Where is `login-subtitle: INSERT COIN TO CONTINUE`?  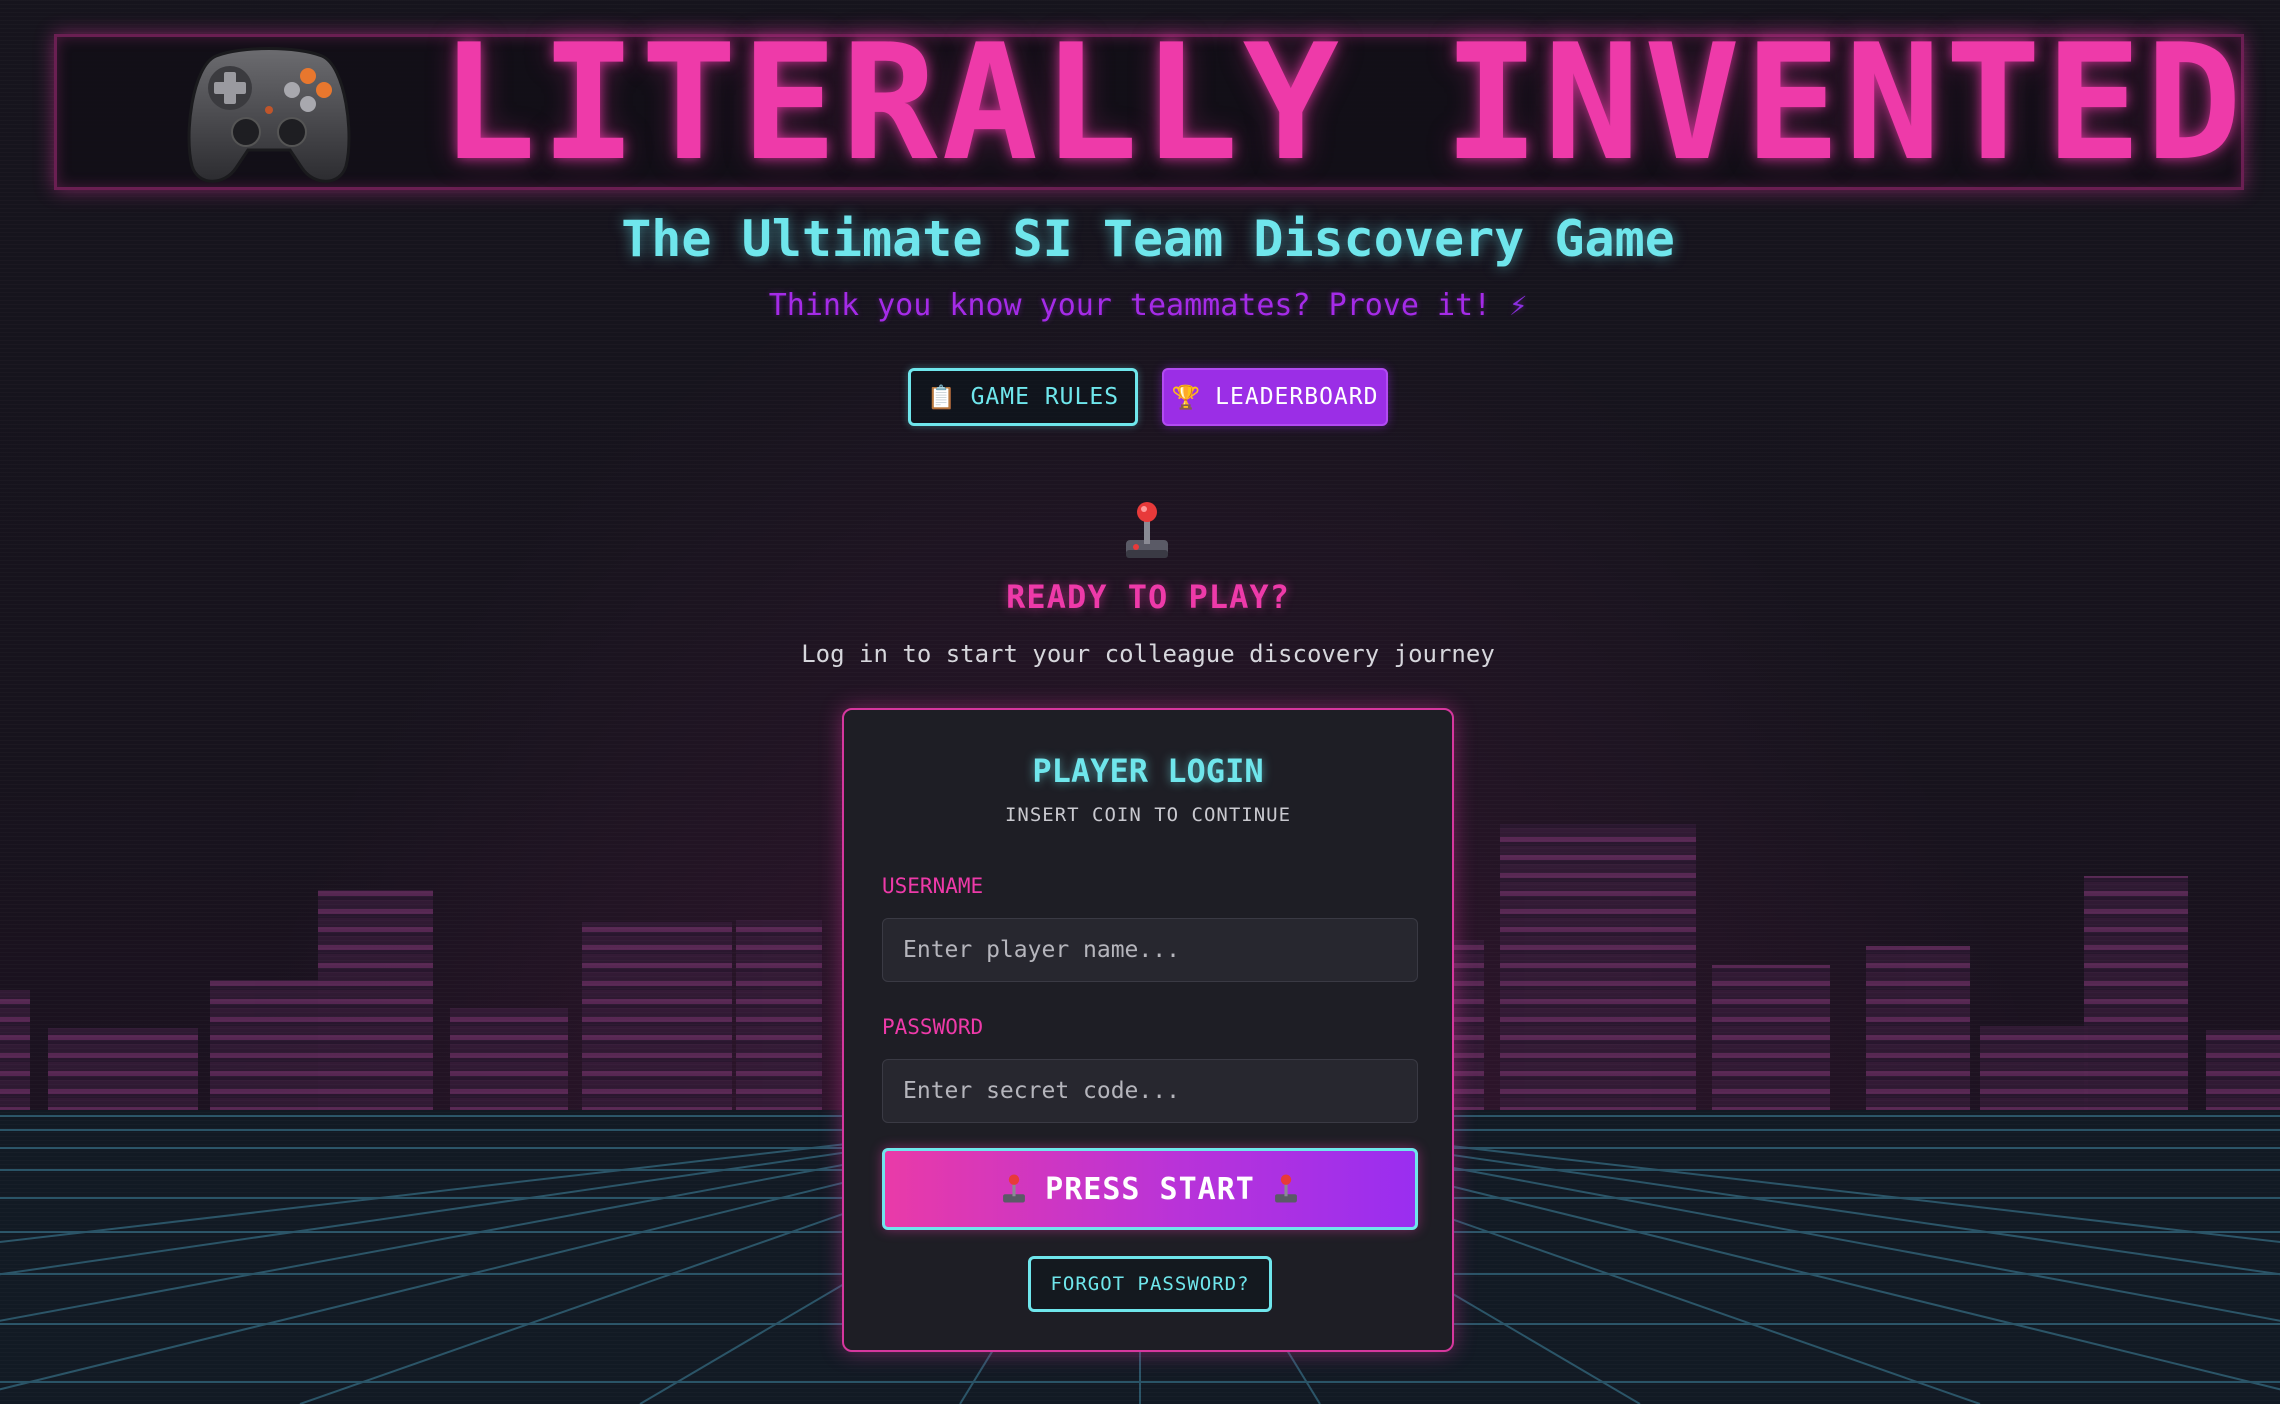
login-subtitle: INSERT COIN TO CONTINUE is located at coordinates (1148, 815).